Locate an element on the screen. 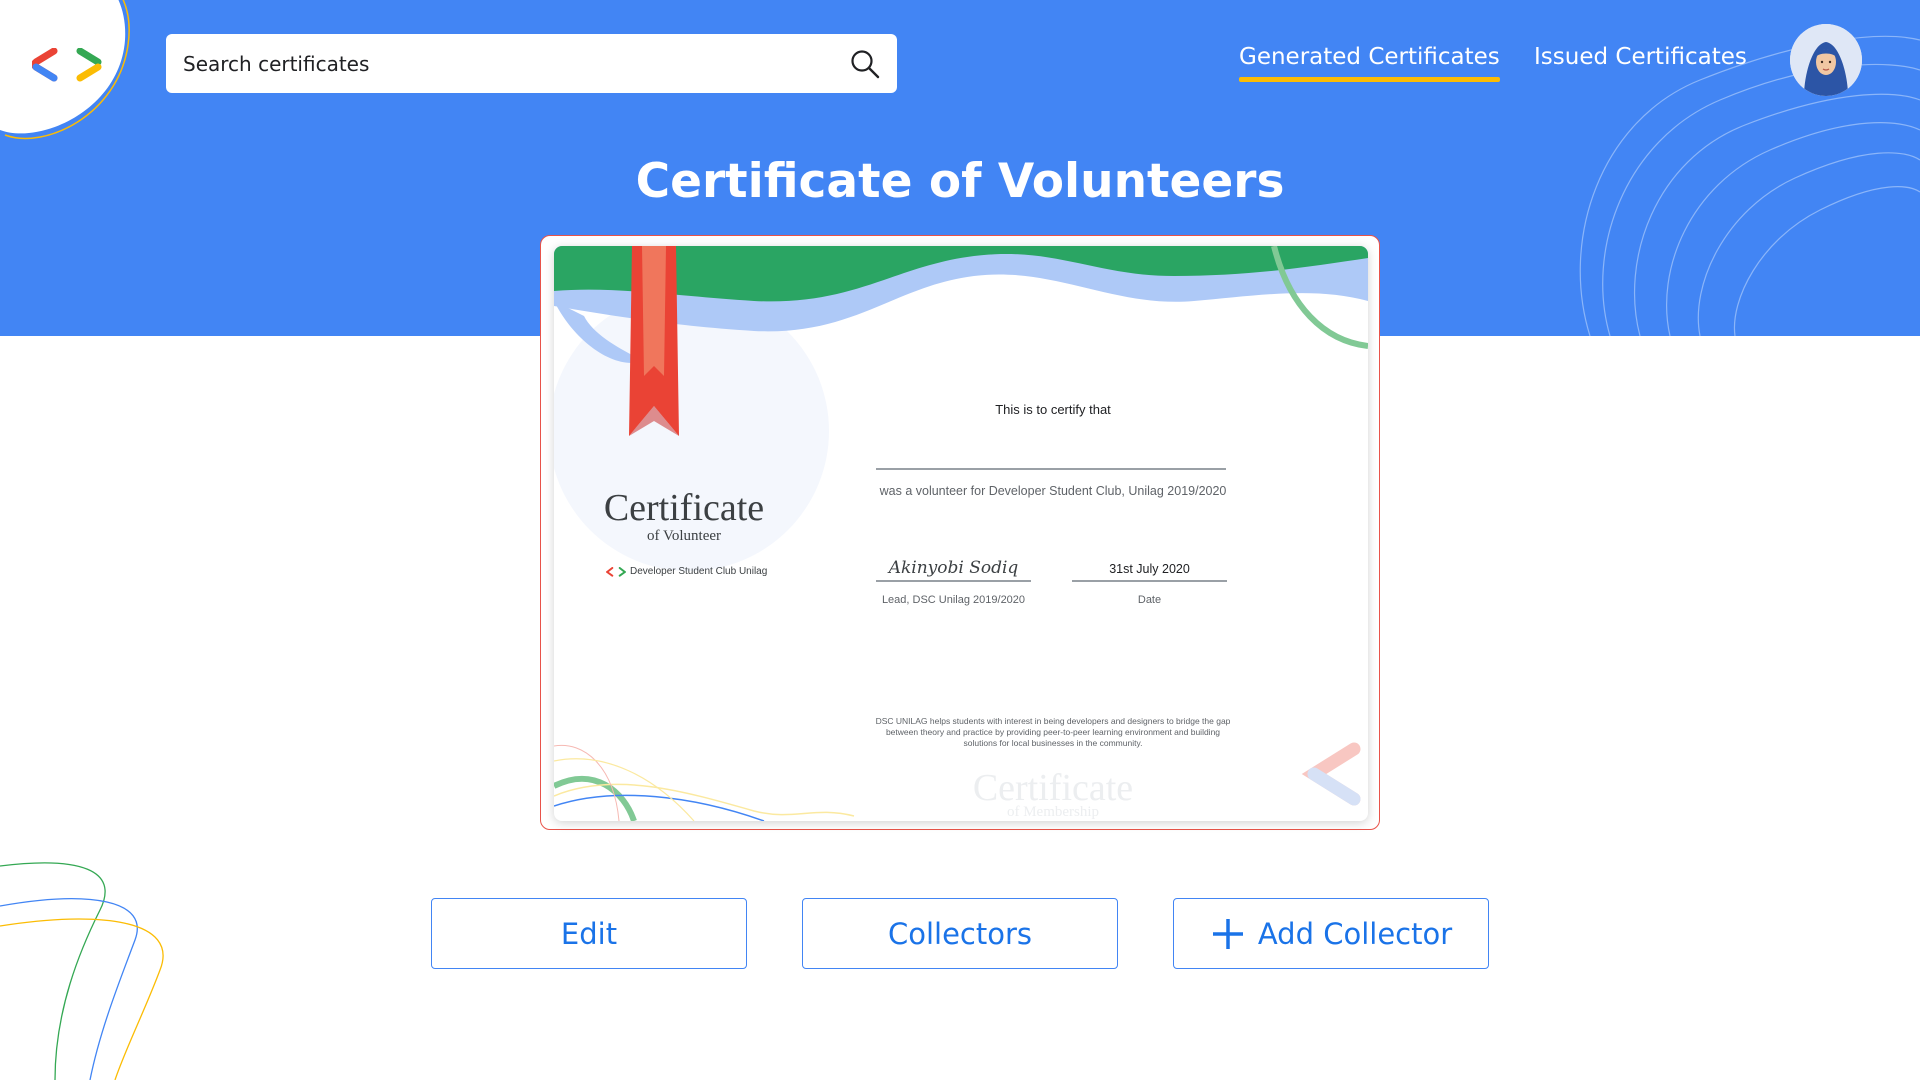  add-collector-button: Add Collector is located at coordinates (1331, 933).